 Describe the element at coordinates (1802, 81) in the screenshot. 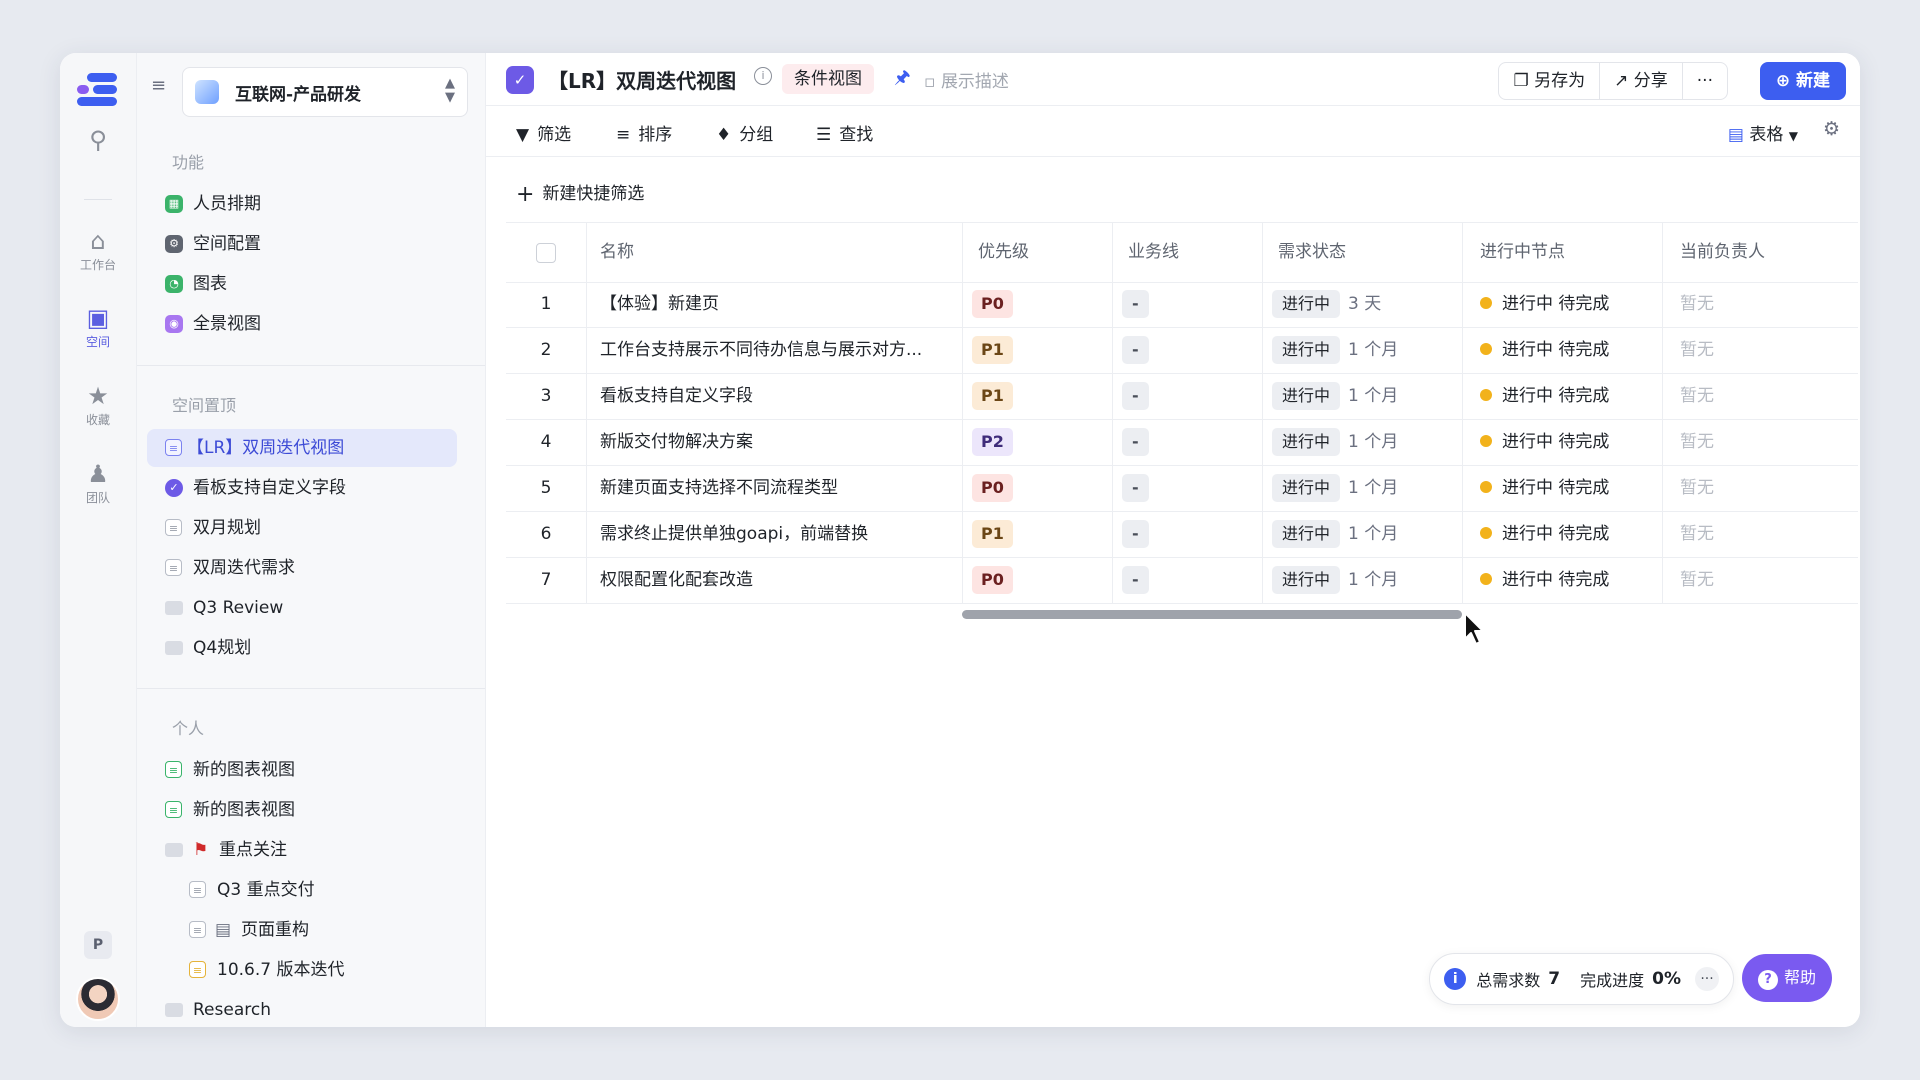

I see `new-button: ⊕ 新建` at that location.